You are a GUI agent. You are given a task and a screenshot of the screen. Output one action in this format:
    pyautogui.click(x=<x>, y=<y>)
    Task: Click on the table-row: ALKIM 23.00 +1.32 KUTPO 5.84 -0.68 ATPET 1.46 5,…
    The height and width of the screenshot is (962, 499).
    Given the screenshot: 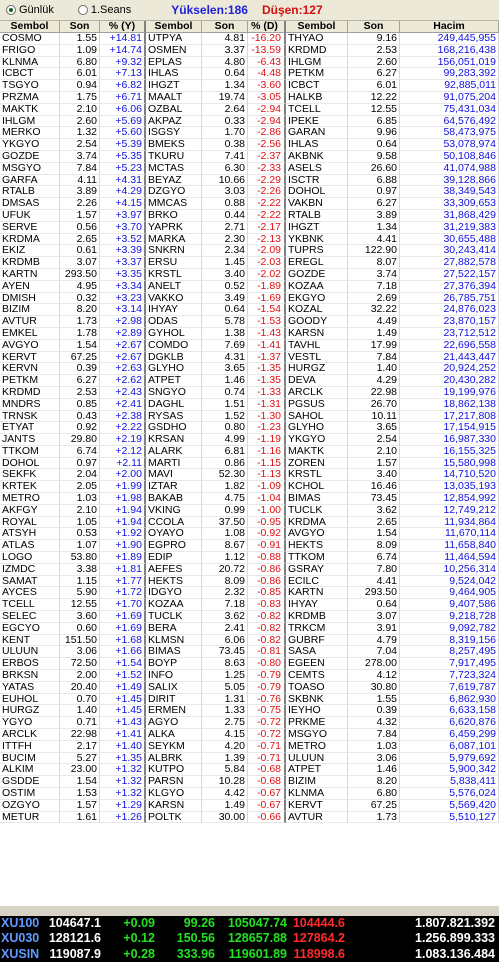 What is the action you would take?
    pyautogui.click(x=249, y=770)
    